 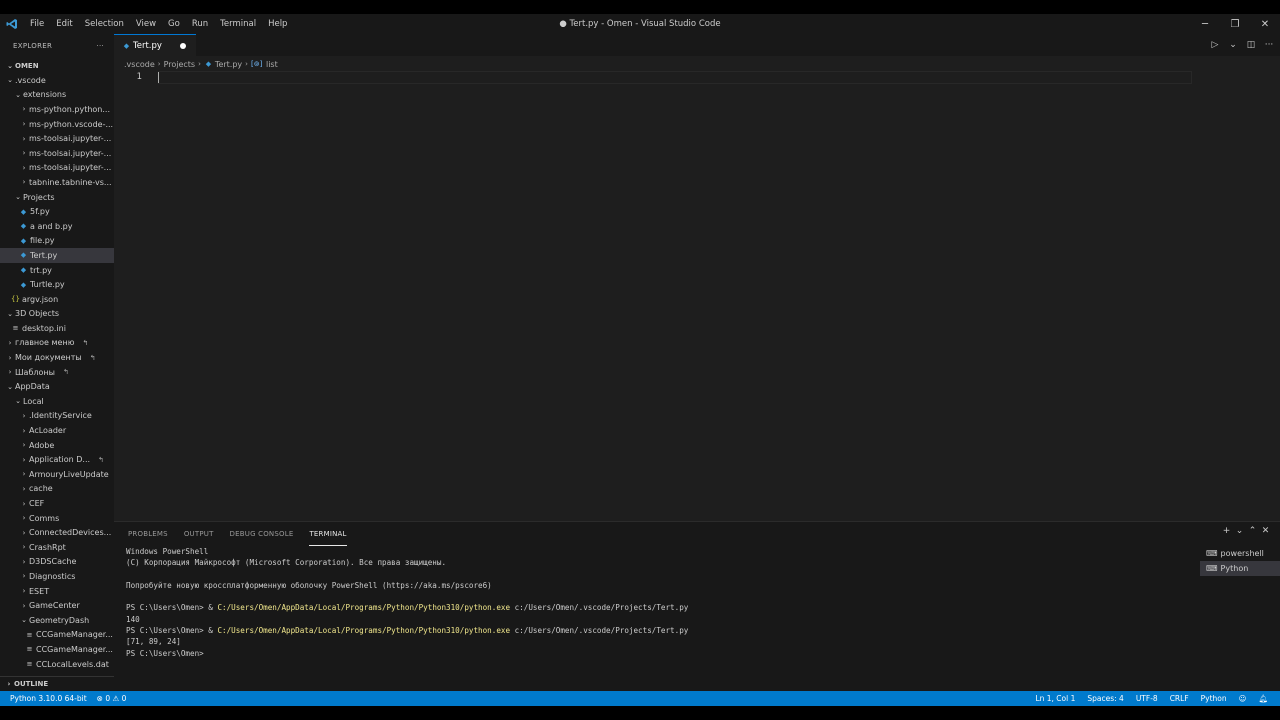 What do you see at coordinates (599, 631) in the screenshot?
I see `terminal-text: c:/Users/Omen/.vscode/Projects/Tert.py` at bounding box center [599, 631].